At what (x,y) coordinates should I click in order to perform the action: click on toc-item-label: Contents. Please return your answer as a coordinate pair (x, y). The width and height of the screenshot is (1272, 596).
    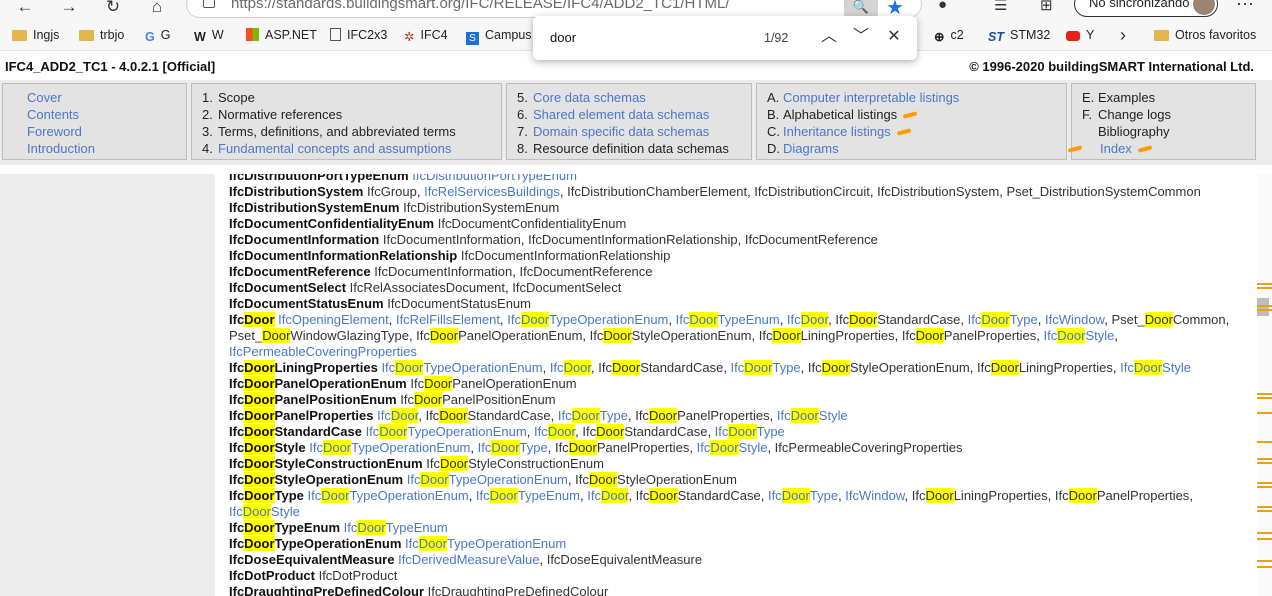
    Looking at the image, I should click on (53, 114).